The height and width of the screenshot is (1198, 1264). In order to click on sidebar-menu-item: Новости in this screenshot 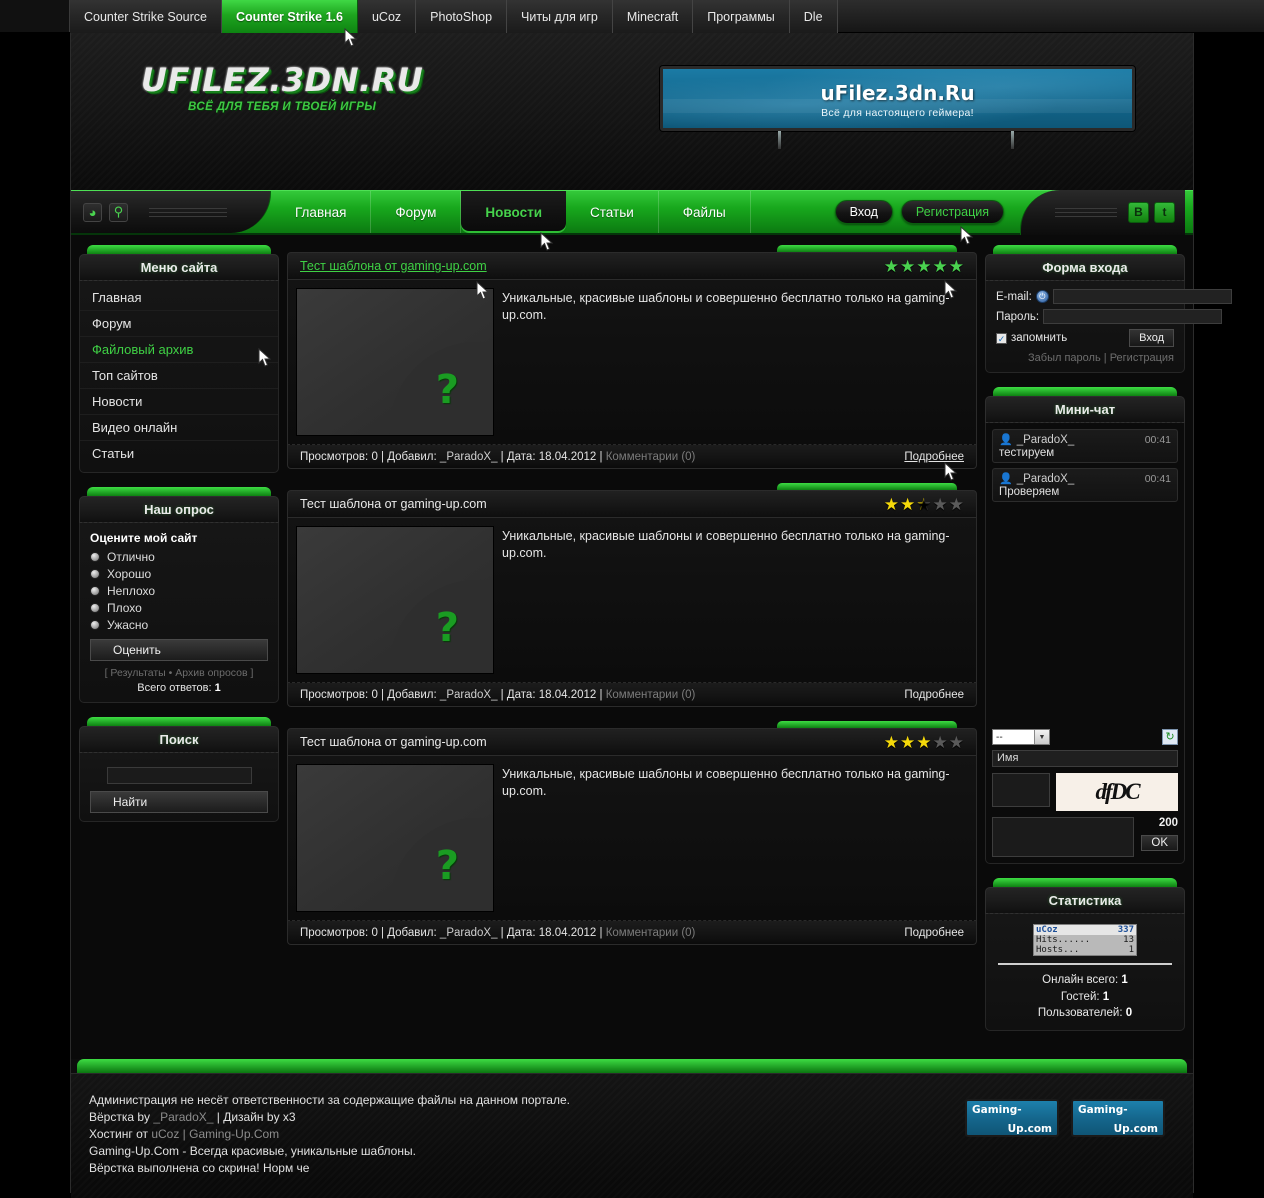, I will do `click(179, 402)`.